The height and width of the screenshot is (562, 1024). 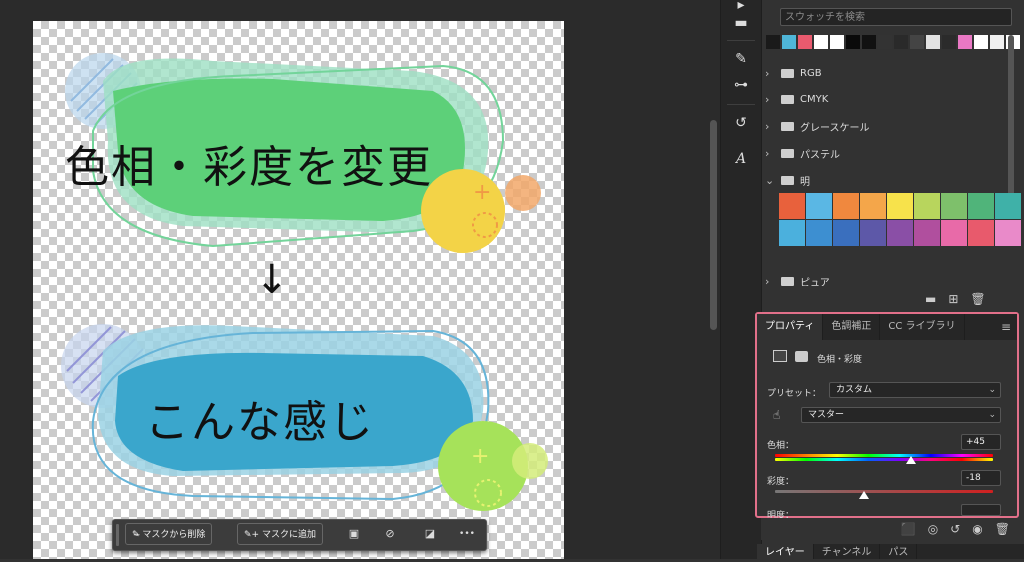 I want to click on remove-from-mask-button: ✎̶ マスクから削除, so click(x=169, y=534).